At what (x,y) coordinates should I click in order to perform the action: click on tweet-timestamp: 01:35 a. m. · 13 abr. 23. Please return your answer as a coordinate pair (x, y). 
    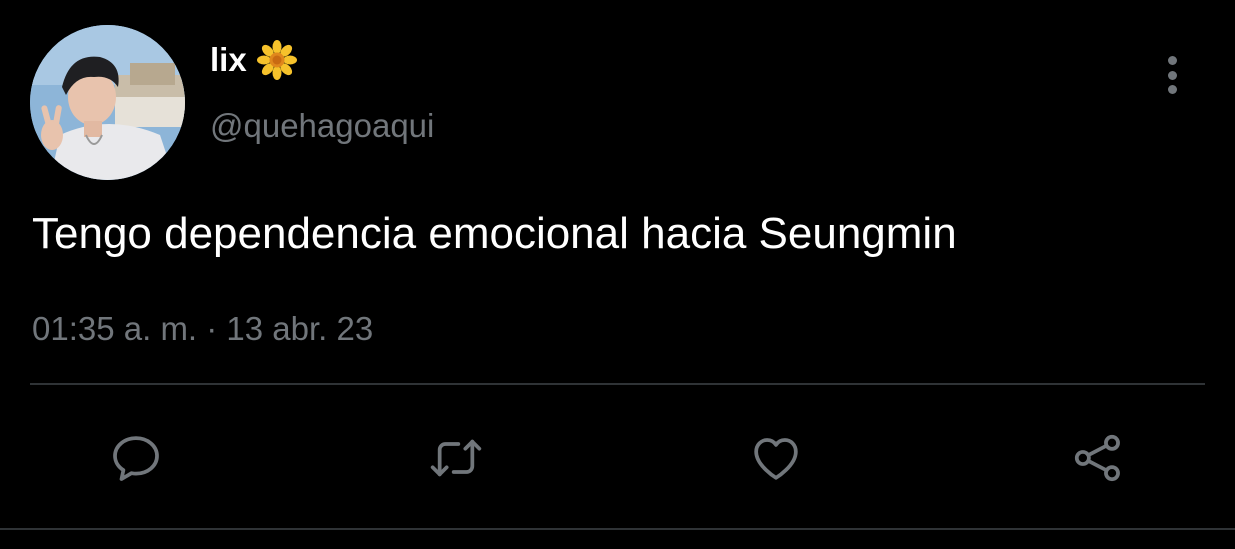
    Looking at the image, I should click on (202, 329).